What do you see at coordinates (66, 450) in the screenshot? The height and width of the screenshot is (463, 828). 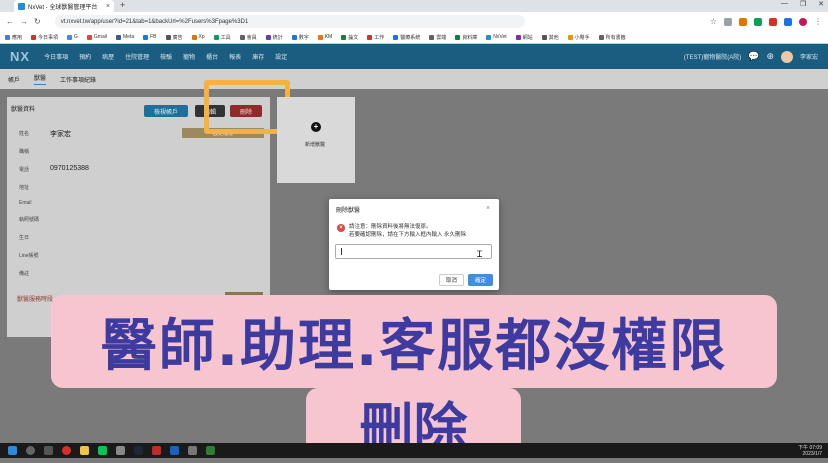 I see `chrome-icon` at bounding box center [66, 450].